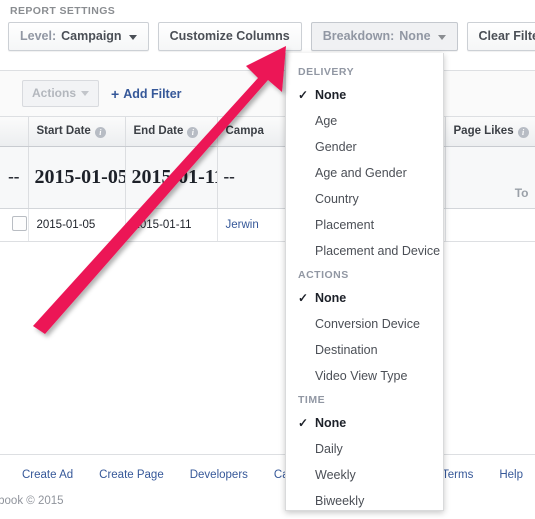 The image size is (535, 519). What do you see at coordinates (63, 11) in the screenshot?
I see `report-settings-label: REPORT SETTINGS` at bounding box center [63, 11].